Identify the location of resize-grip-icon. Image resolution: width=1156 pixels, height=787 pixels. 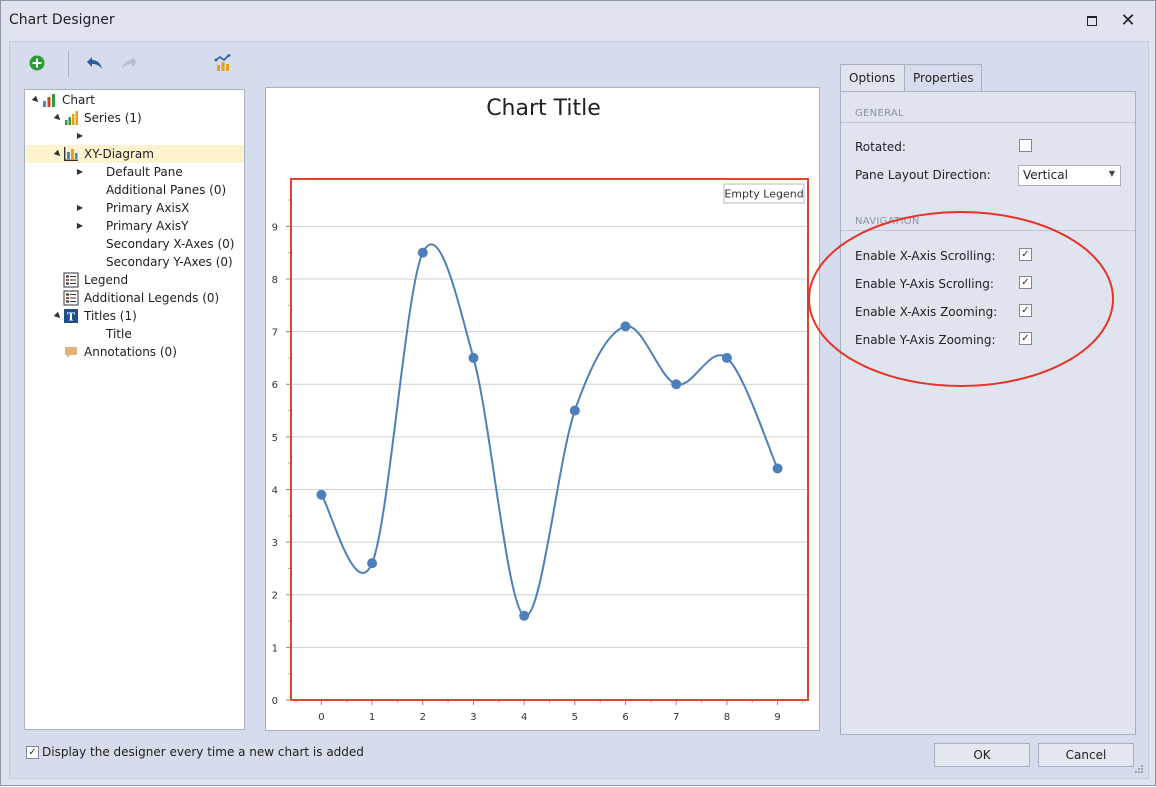
(1139, 769).